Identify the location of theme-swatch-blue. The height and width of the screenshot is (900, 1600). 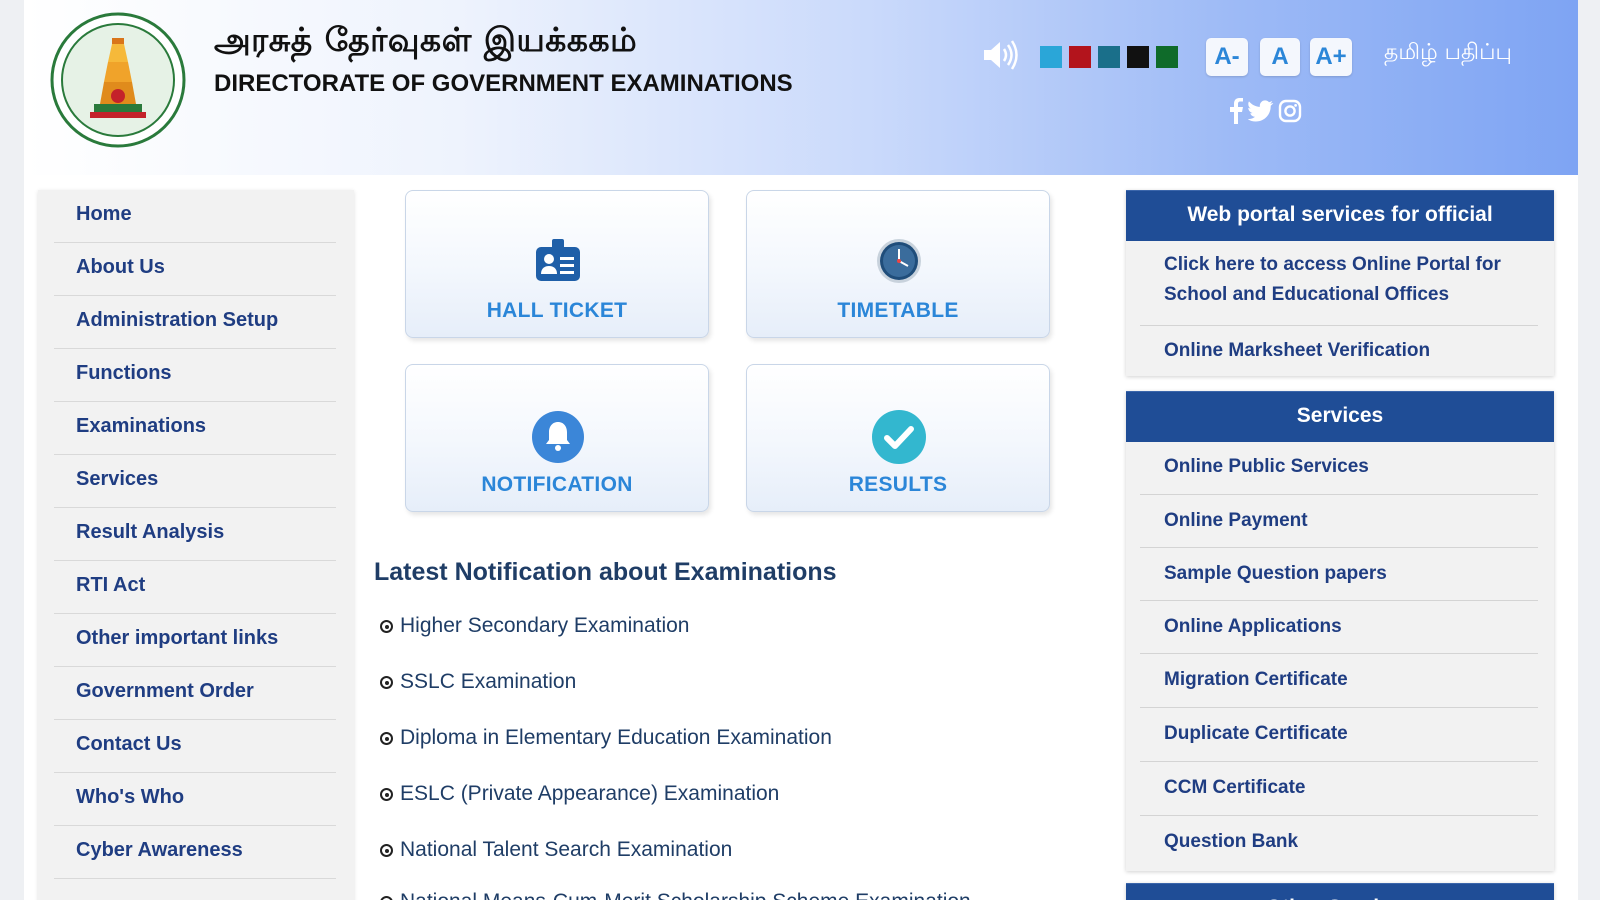
(1051, 57).